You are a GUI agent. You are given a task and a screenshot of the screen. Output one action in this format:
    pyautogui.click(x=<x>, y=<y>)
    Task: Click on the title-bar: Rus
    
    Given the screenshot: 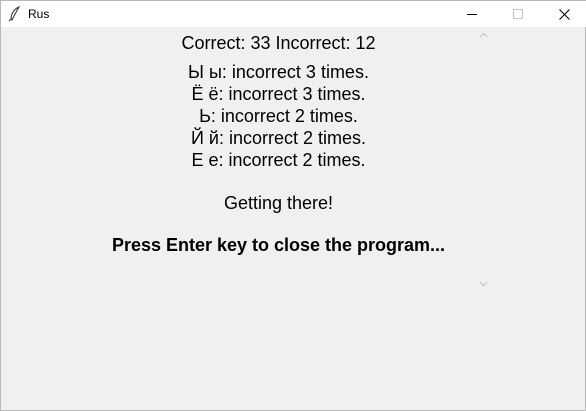 What is the action you would take?
    pyautogui.click(x=293, y=14)
    